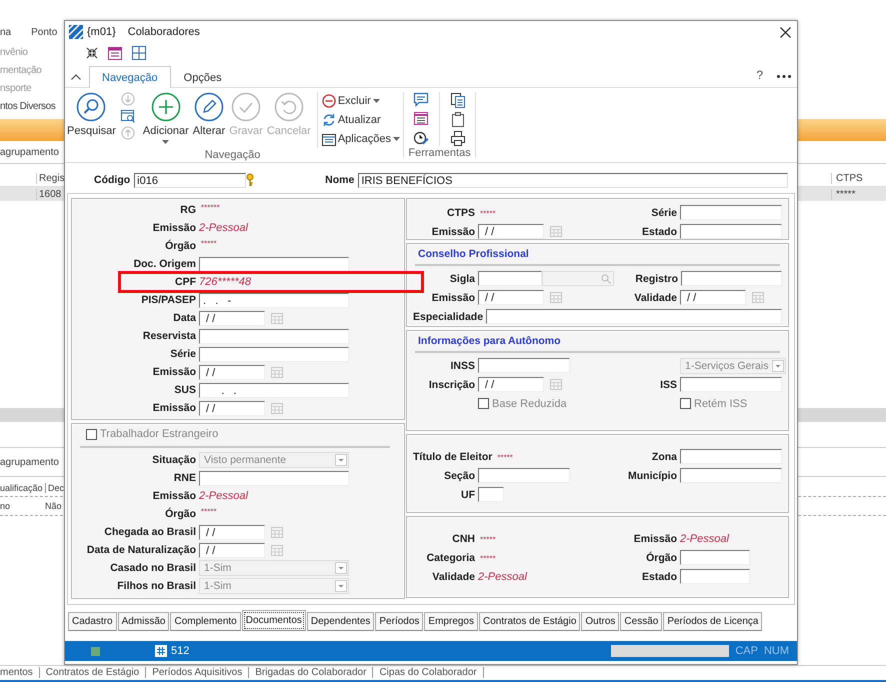 This screenshot has width=886, height=682. I want to click on ribbon-button: Pesquisar, so click(91, 114).